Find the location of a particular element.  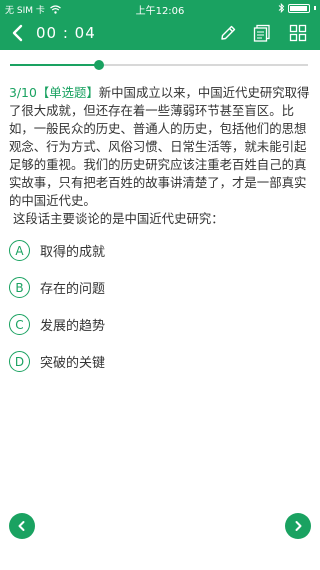

option-letter: C is located at coordinates (19, 324).